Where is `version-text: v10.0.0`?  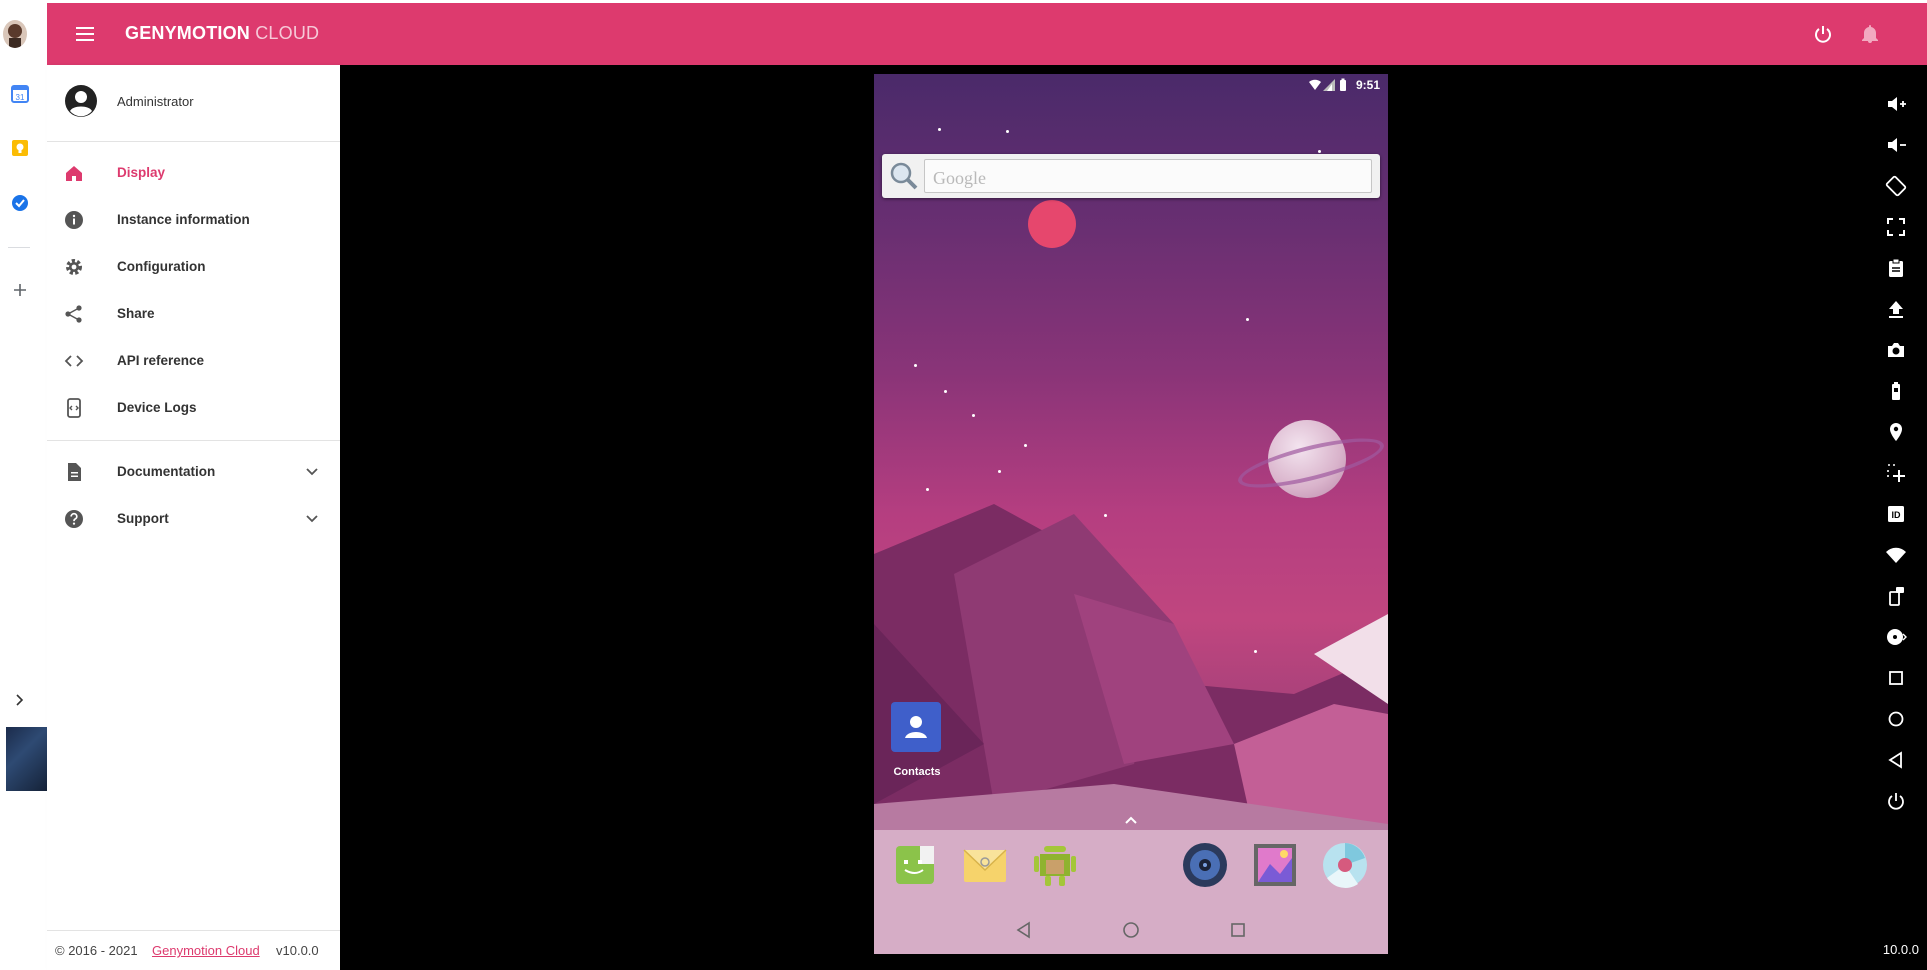 version-text: v10.0.0 is located at coordinates (297, 950).